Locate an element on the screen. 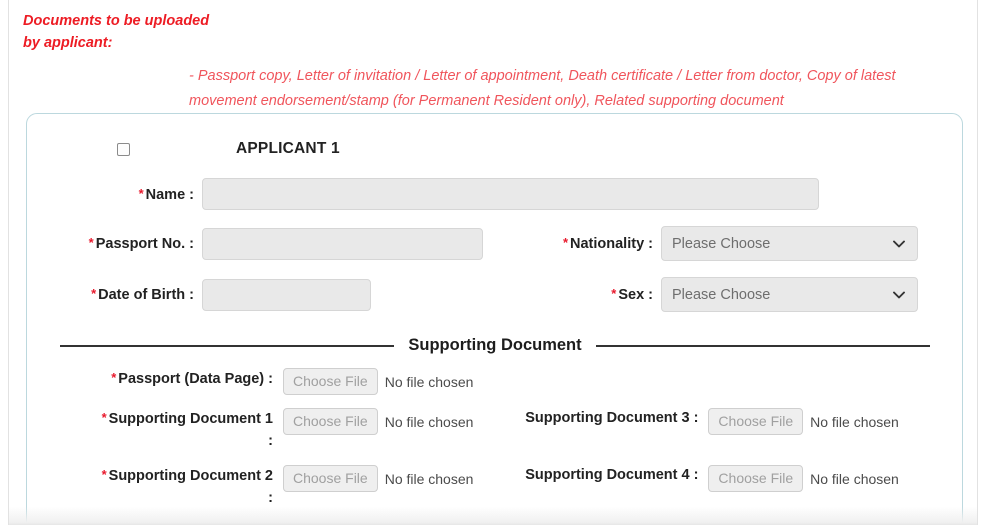 The width and height of the screenshot is (1000, 525). supporting-document-1-label-text: Supporting Document 1 is located at coordinates (190, 419).